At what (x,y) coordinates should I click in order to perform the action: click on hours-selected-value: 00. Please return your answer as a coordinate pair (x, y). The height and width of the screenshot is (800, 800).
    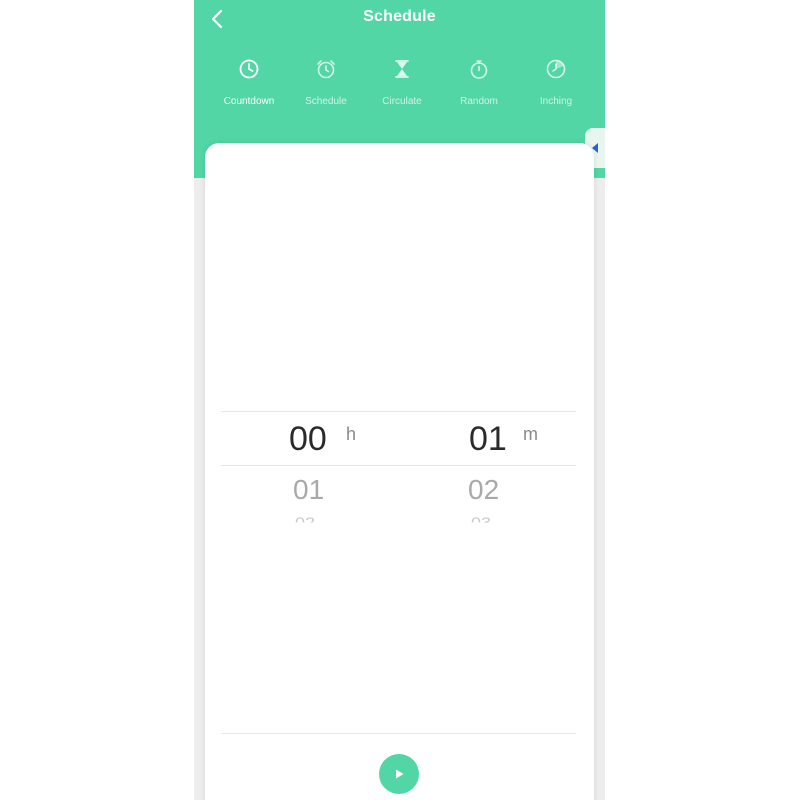
    Looking at the image, I should click on (308, 439).